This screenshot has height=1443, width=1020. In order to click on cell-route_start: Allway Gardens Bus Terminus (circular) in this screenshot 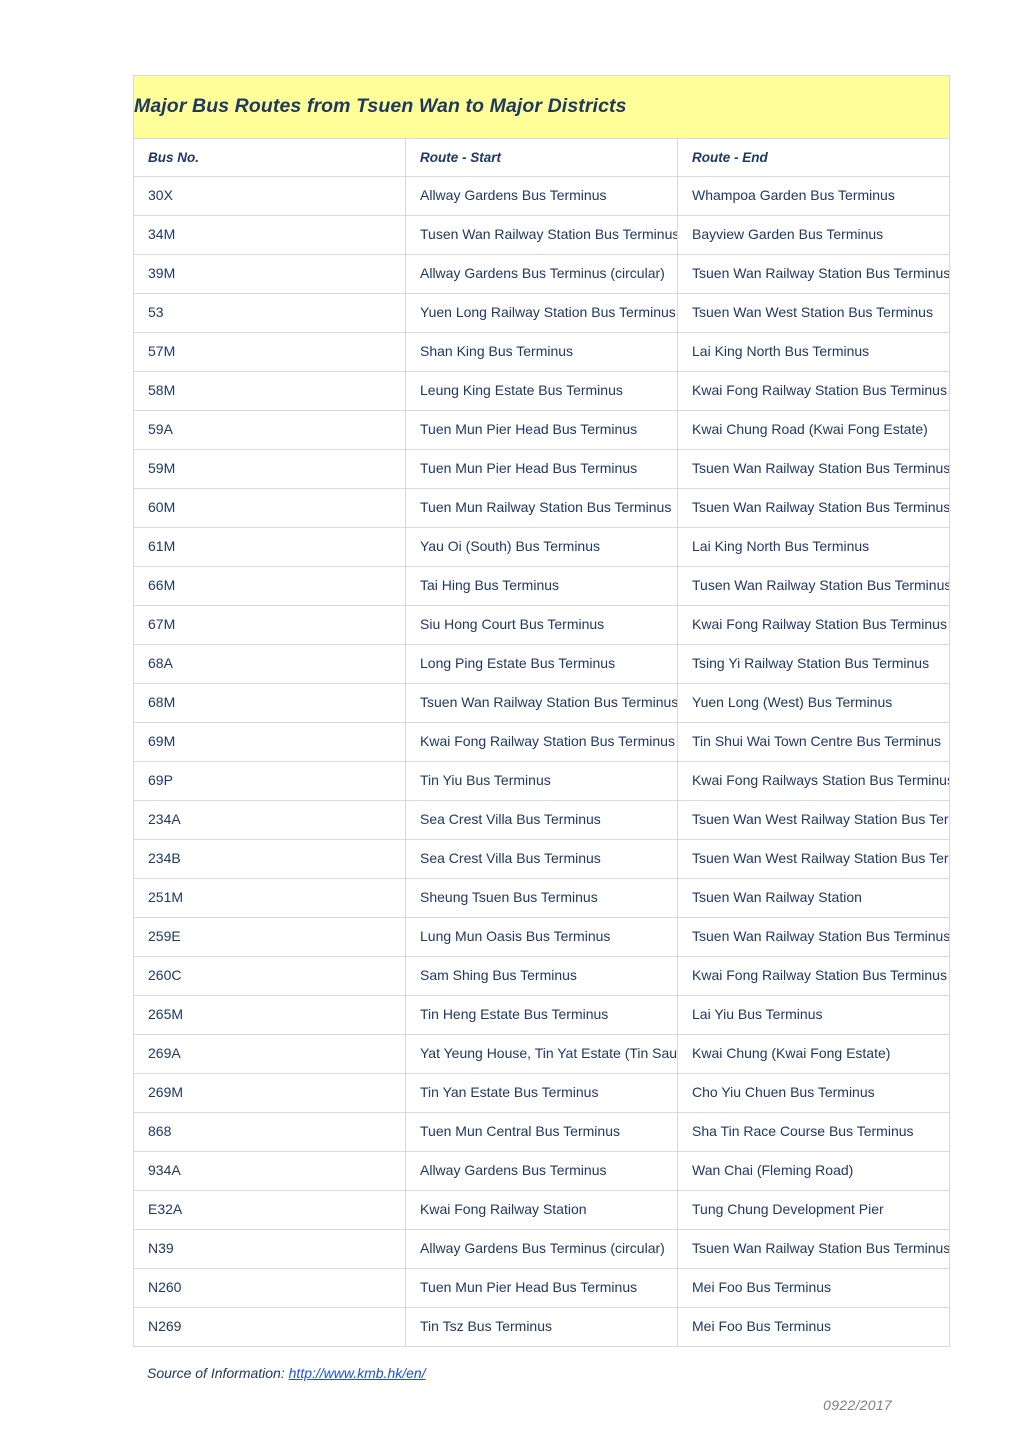, I will do `click(541, 1249)`.